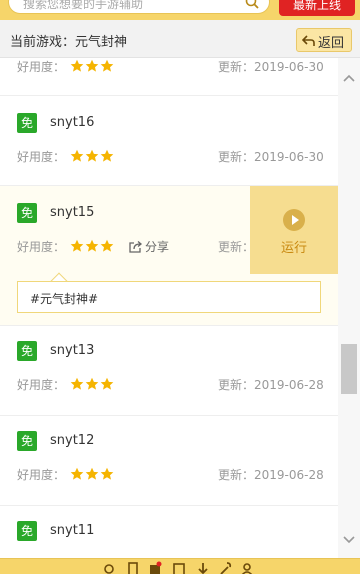 The image size is (360, 574). I want to click on top-action-button: 最新上线, so click(317, 8).